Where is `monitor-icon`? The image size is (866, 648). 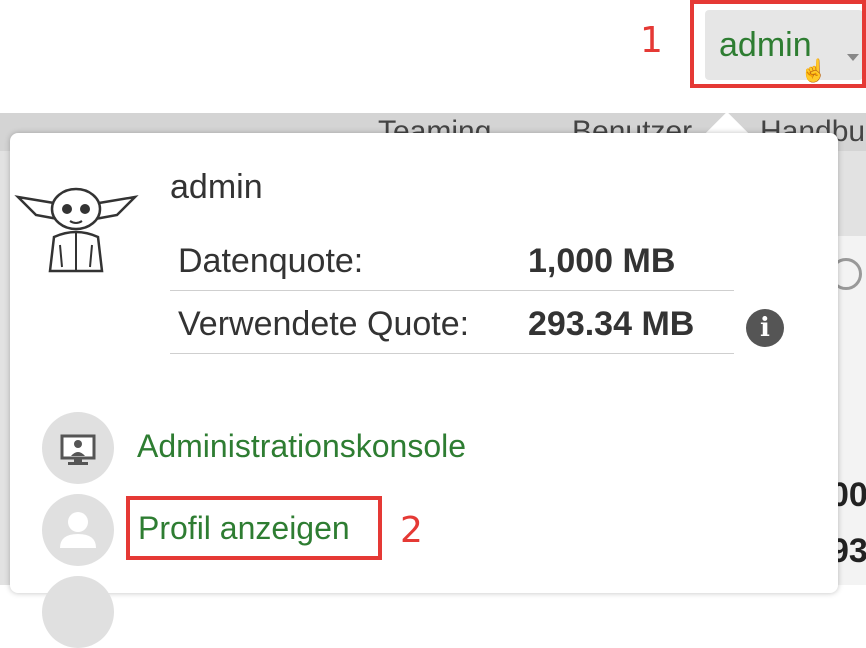
monitor-icon is located at coordinates (78, 448).